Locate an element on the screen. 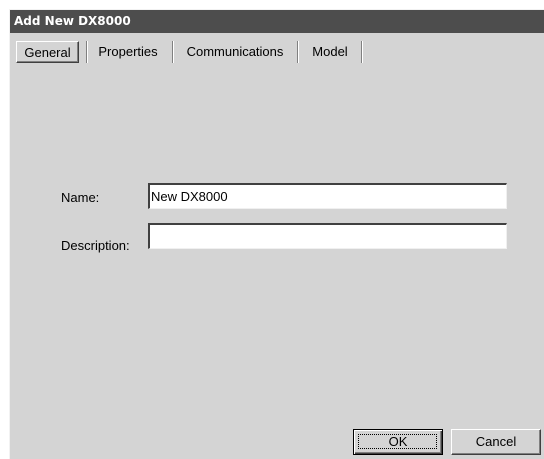  ok-button-label: OK is located at coordinates (398, 441).